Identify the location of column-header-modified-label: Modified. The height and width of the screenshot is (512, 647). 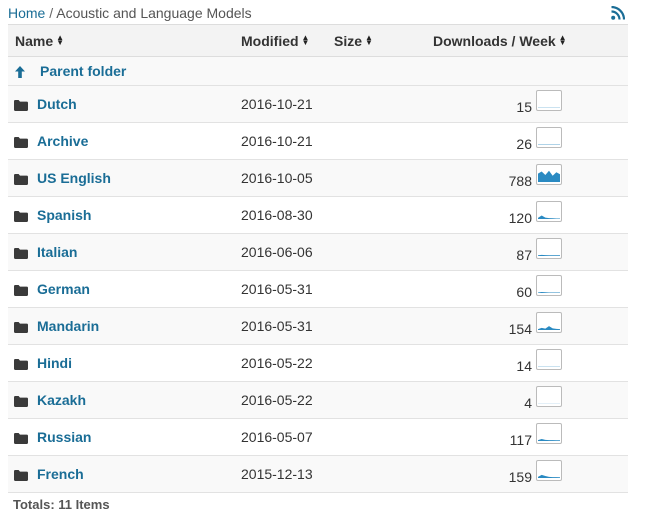
(270, 40).